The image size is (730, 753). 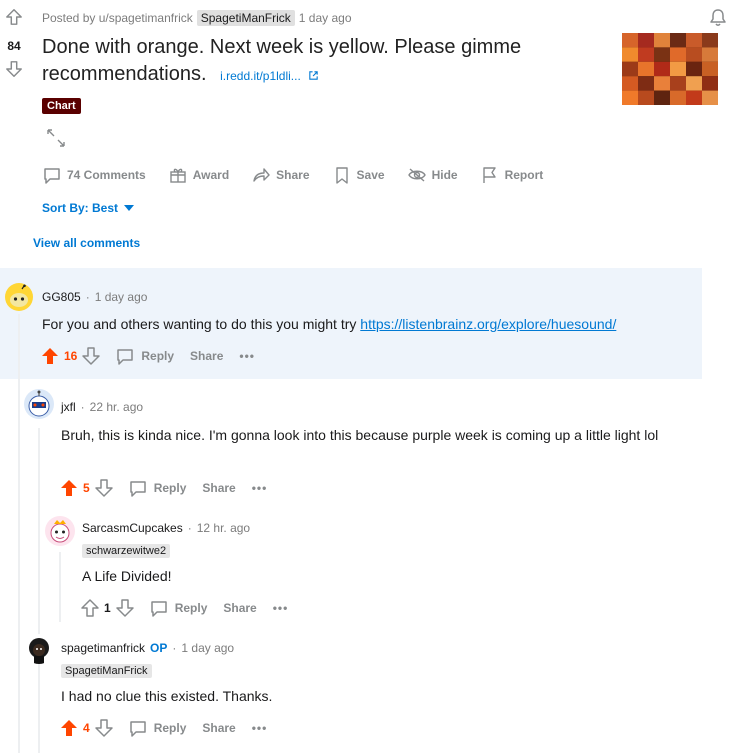 What do you see at coordinates (107, 608) in the screenshot?
I see `comment-score: 1` at bounding box center [107, 608].